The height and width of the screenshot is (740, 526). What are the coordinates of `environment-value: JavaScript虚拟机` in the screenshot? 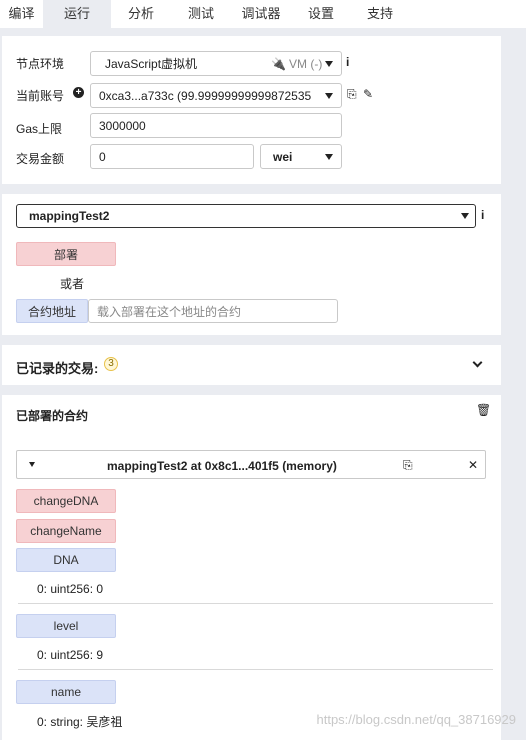 It's located at (151, 64).